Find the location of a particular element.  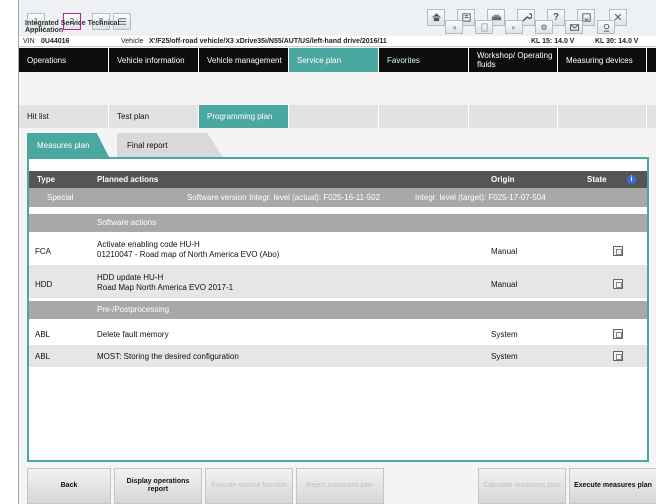

back-nav-button: ◂ is located at coordinates (454, 27).